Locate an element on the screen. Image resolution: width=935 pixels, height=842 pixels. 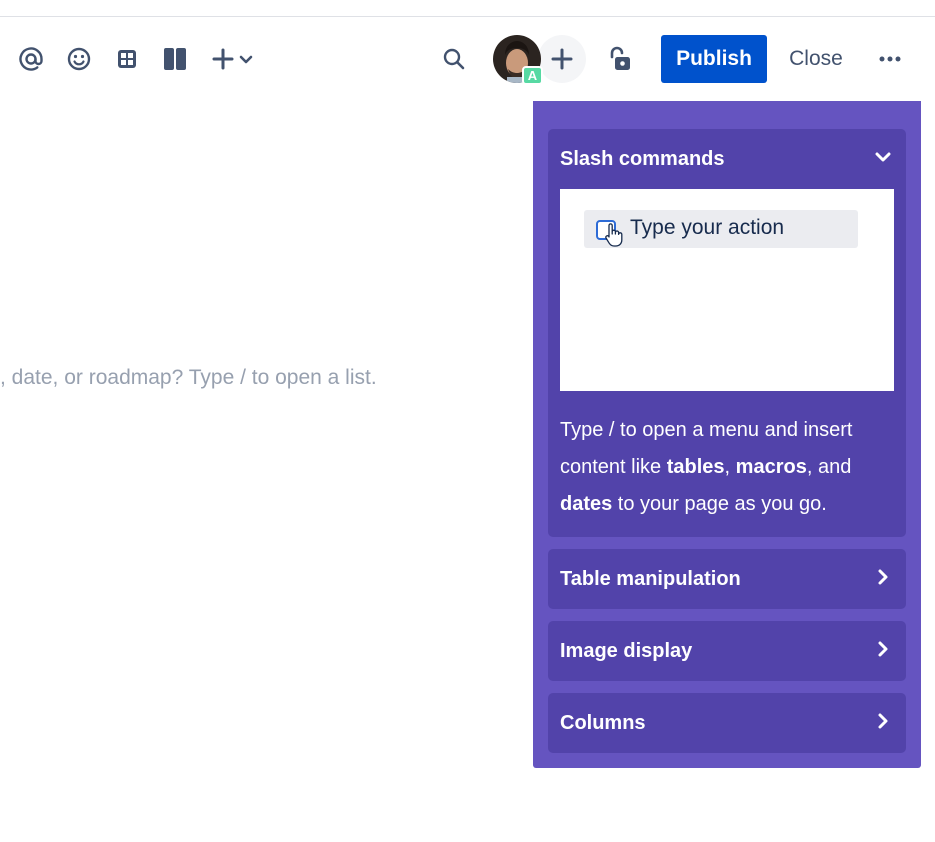
chevron-down-icon is located at coordinates (883, 157).